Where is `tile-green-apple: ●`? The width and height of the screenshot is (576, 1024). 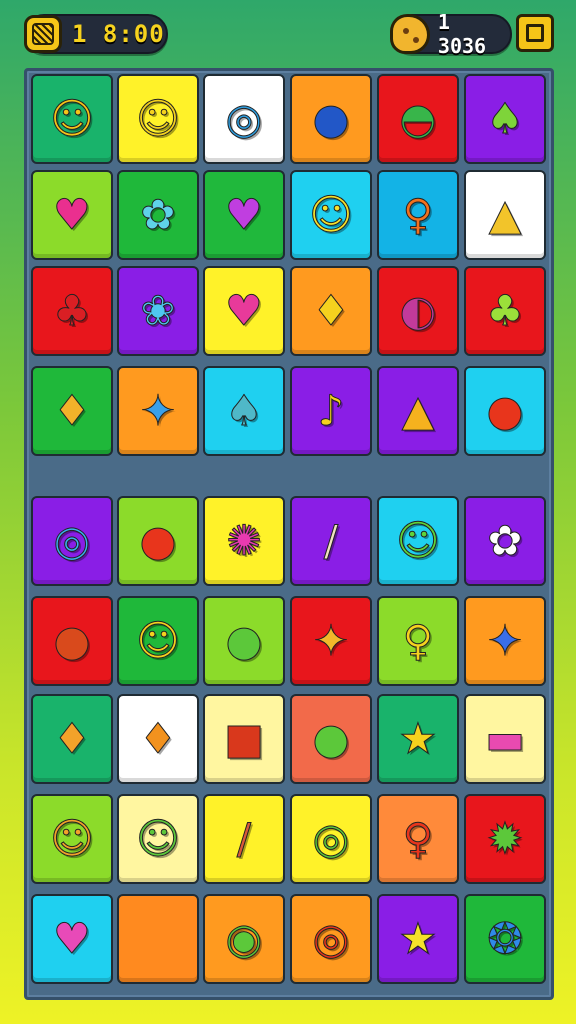 tile-green-apple: ● is located at coordinates (331, 739).